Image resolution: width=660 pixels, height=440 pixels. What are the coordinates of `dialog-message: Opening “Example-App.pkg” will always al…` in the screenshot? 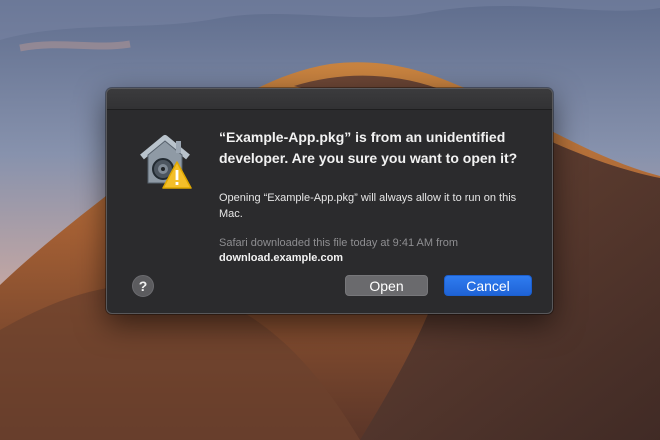 It's located at (368, 206).